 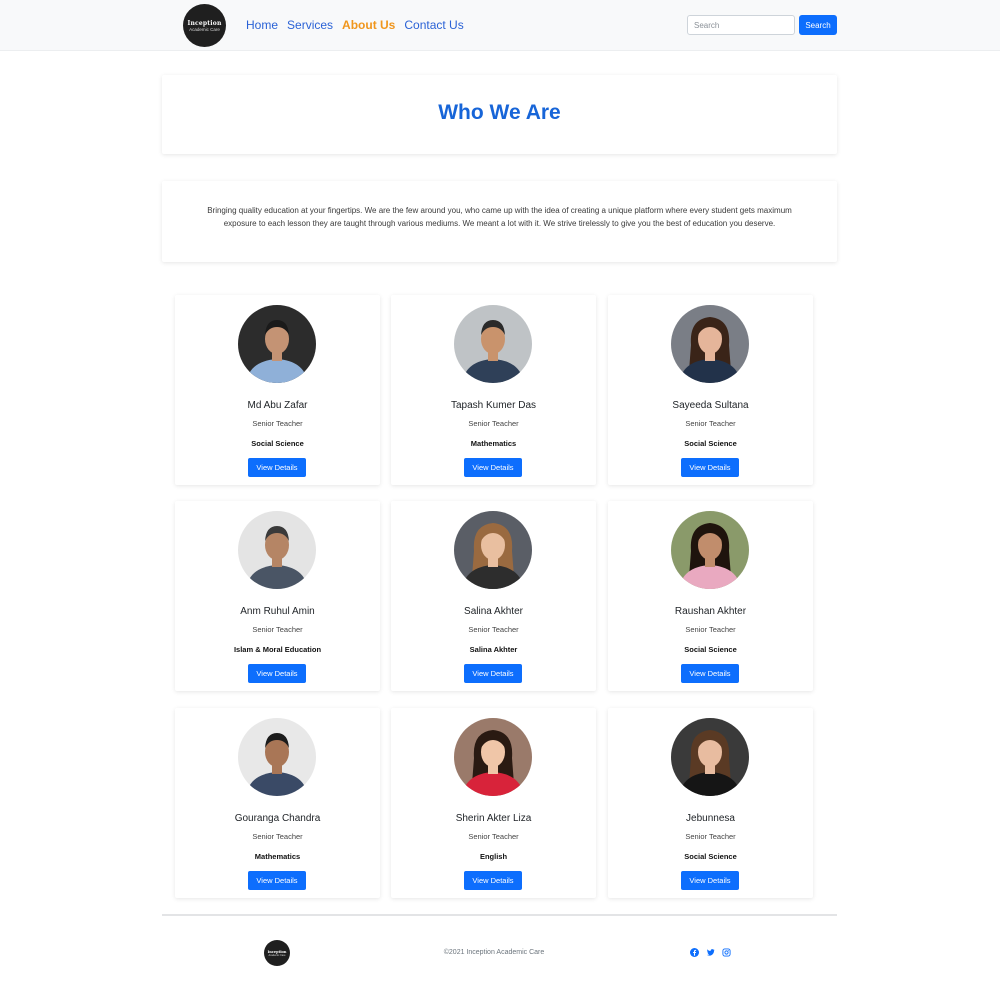 What do you see at coordinates (277, 649) in the screenshot?
I see `teacher-subject: Islam & Moral Education` at bounding box center [277, 649].